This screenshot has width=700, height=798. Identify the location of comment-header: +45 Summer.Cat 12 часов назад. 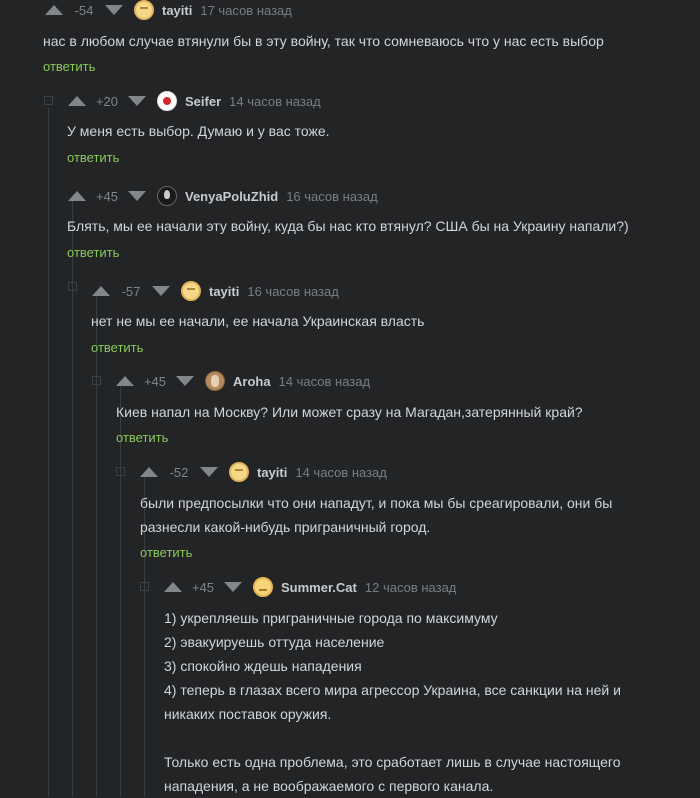
(310, 587).